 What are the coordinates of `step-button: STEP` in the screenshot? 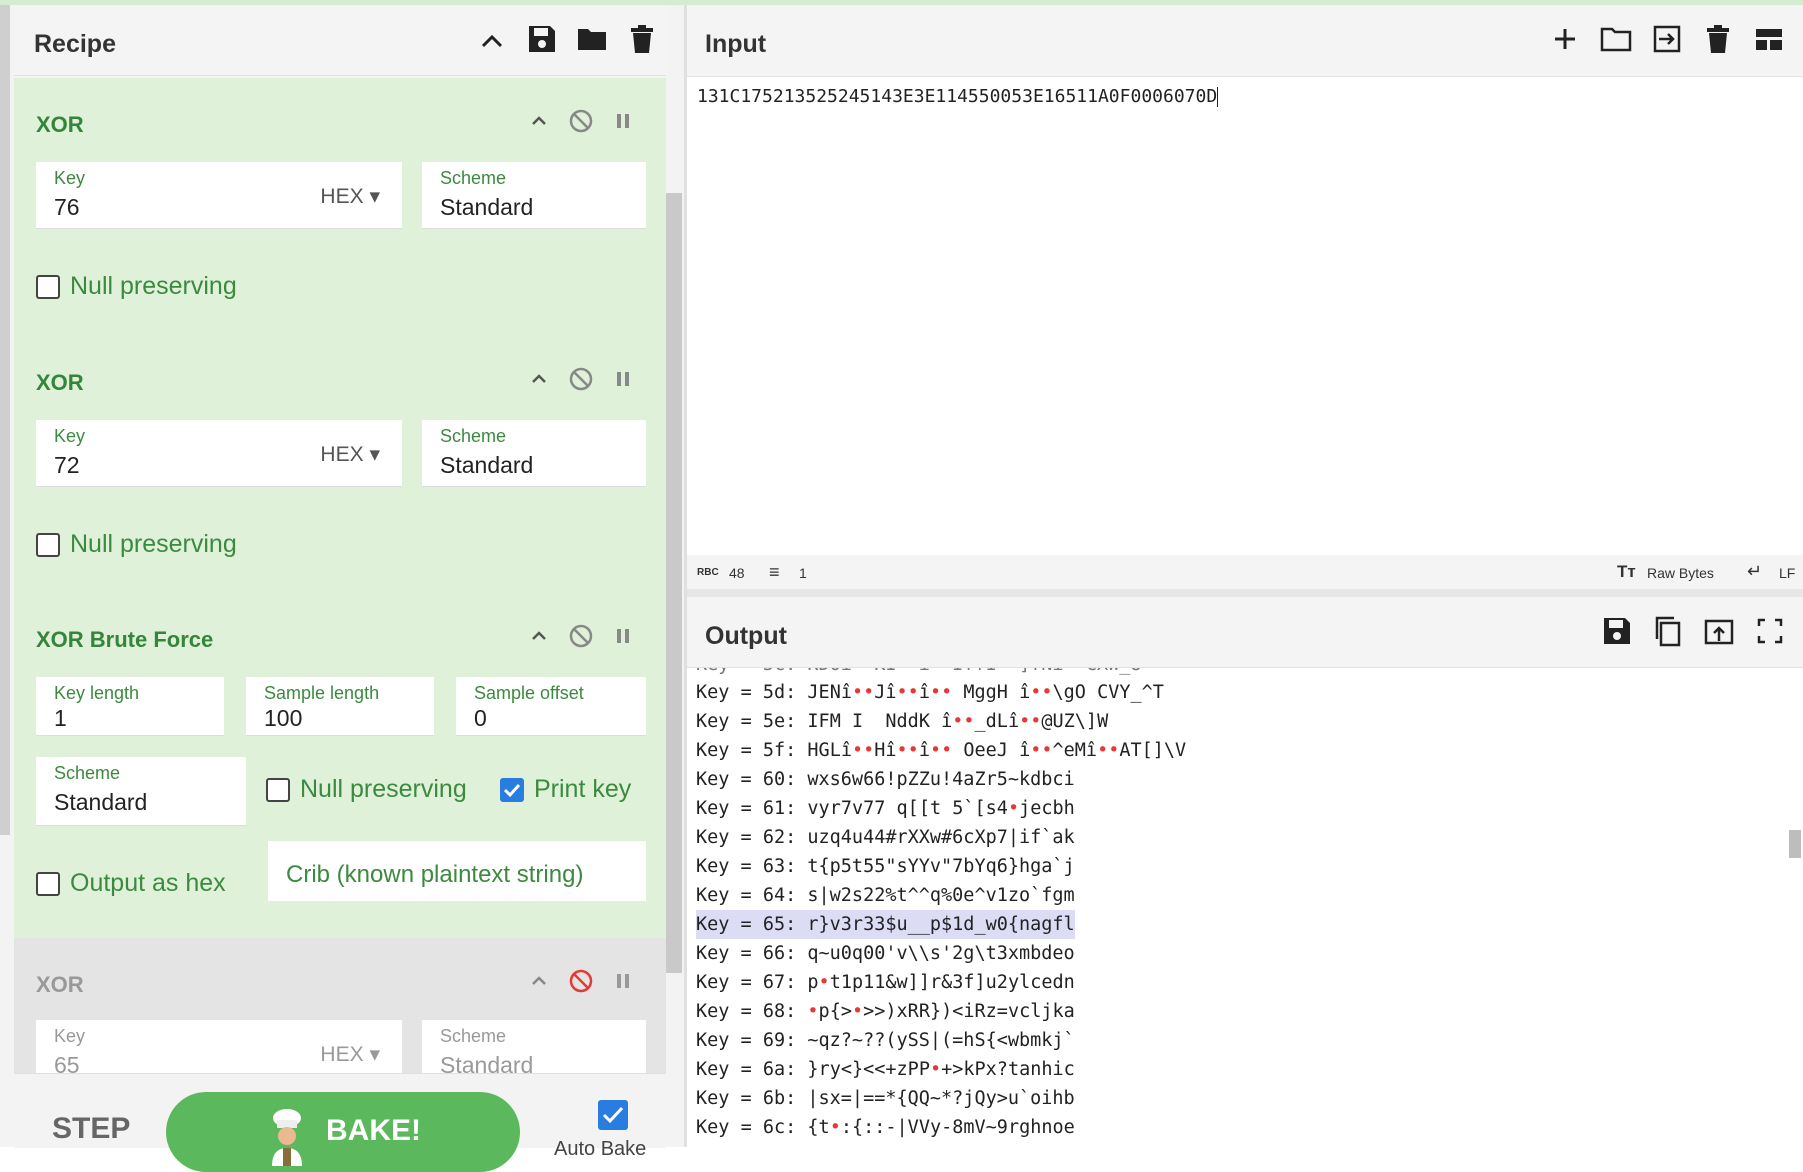 It's located at (91, 1129).